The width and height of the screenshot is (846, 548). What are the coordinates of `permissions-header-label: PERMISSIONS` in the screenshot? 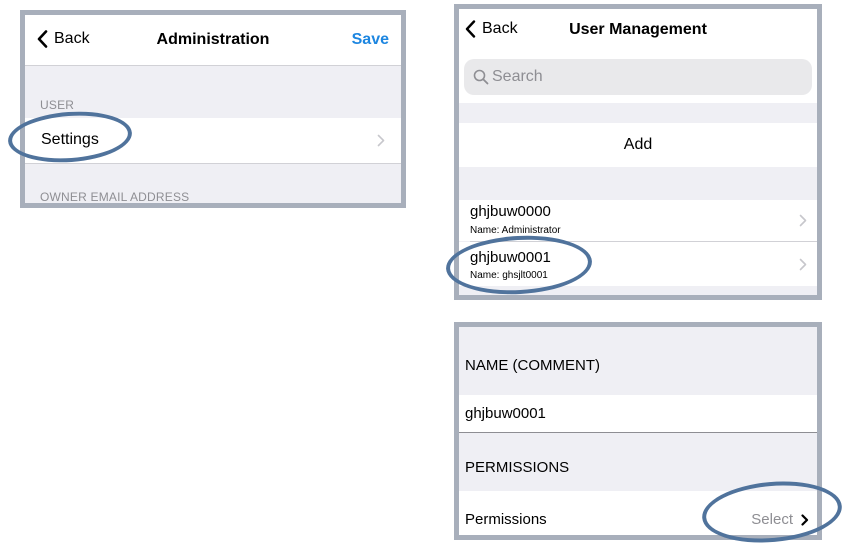 It's located at (517, 467).